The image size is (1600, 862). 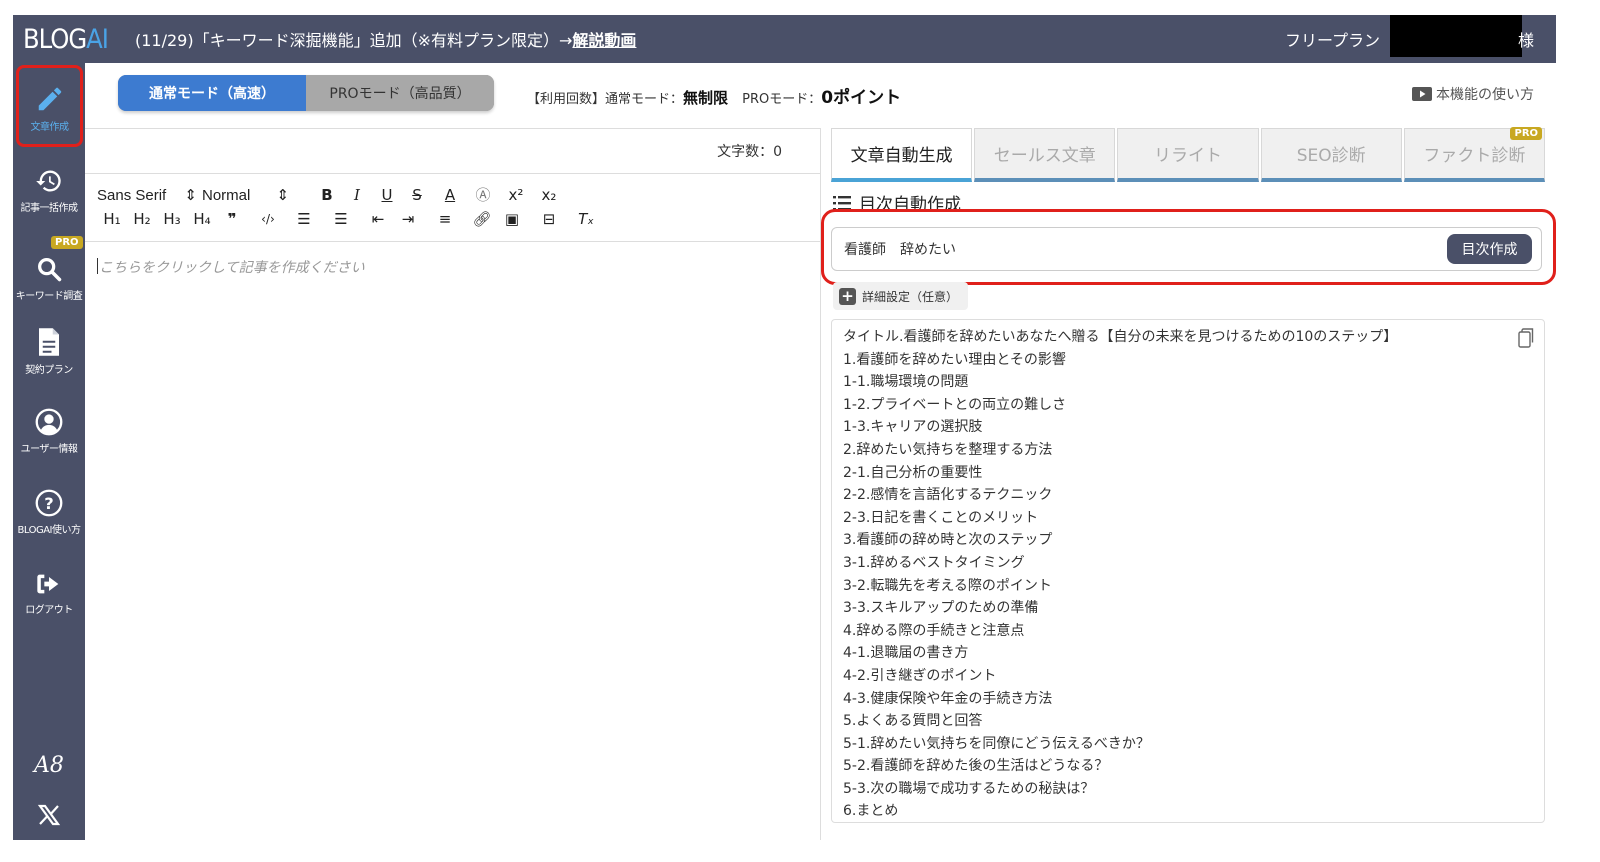 I want to click on sidebar-item-bulk: 記事一括作成, so click(x=49, y=190).